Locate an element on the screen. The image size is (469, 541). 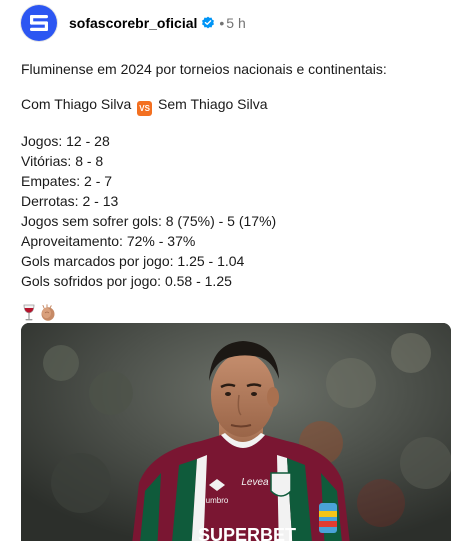
username-link: sofascorebr_oficial is located at coordinates (133, 23).